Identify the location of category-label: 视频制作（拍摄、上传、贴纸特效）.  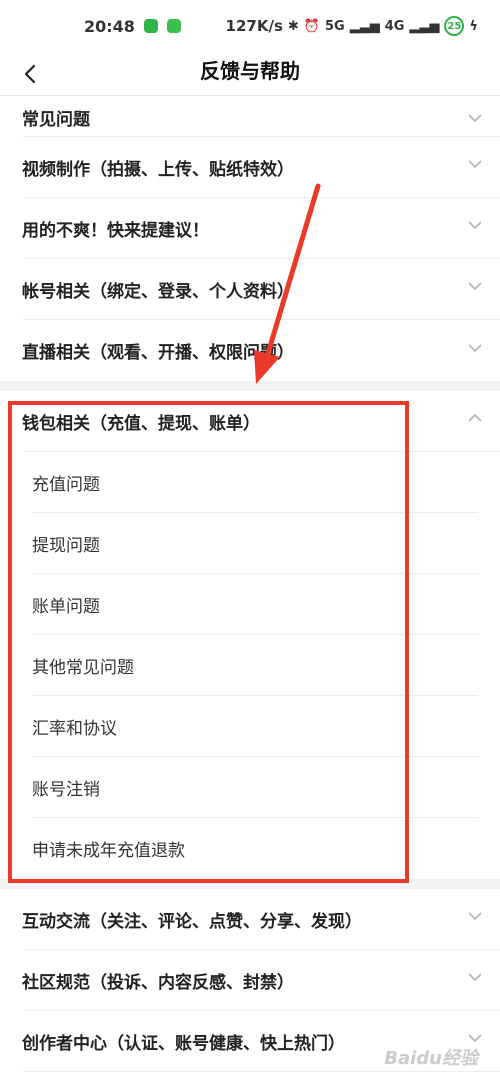
(158, 169).